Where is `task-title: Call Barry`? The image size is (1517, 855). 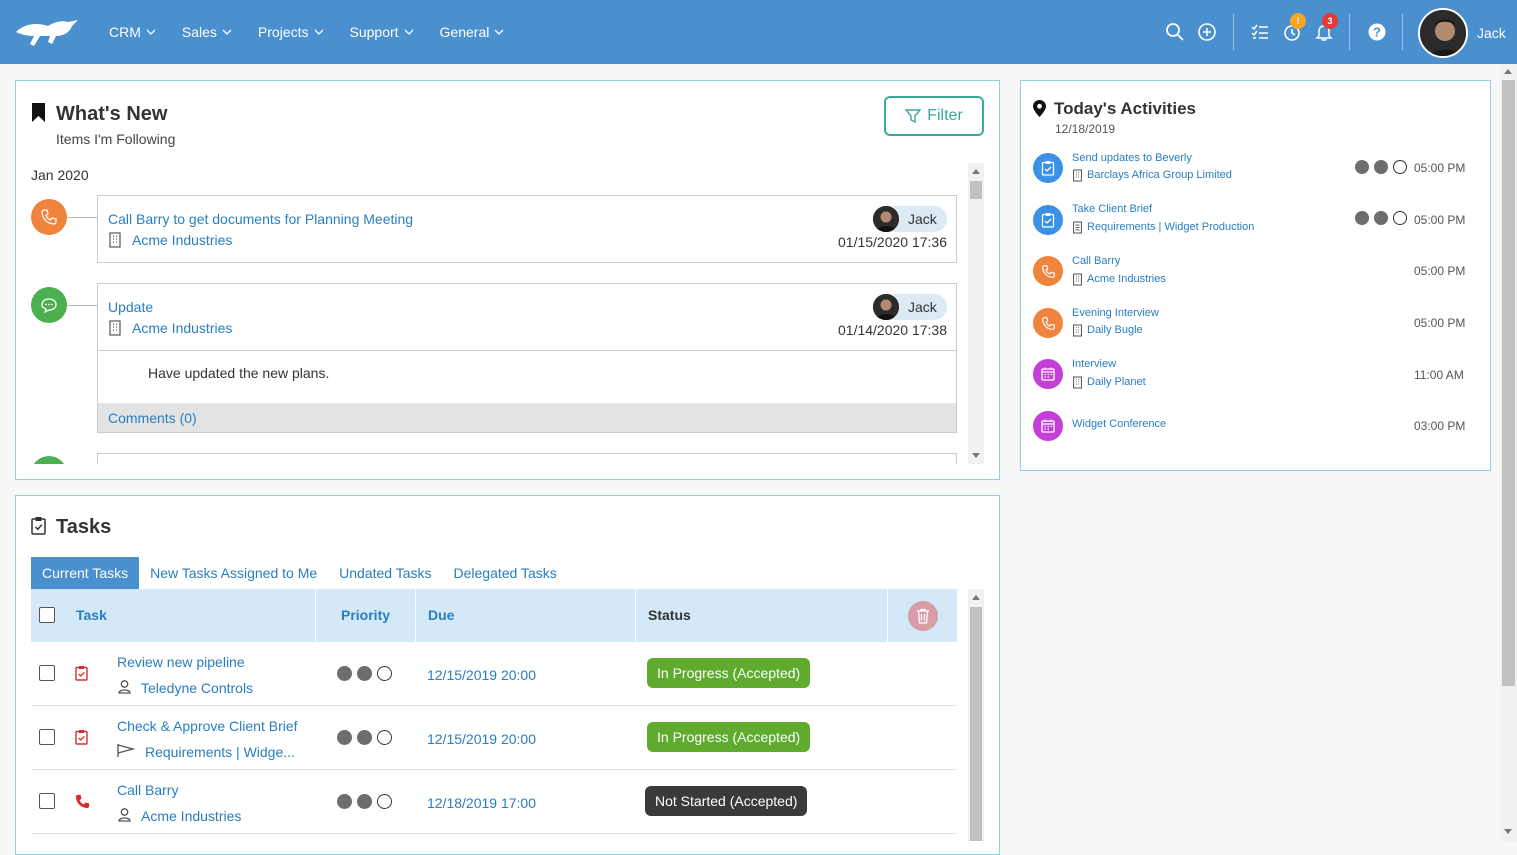
task-title: Call Barry is located at coordinates (147, 790).